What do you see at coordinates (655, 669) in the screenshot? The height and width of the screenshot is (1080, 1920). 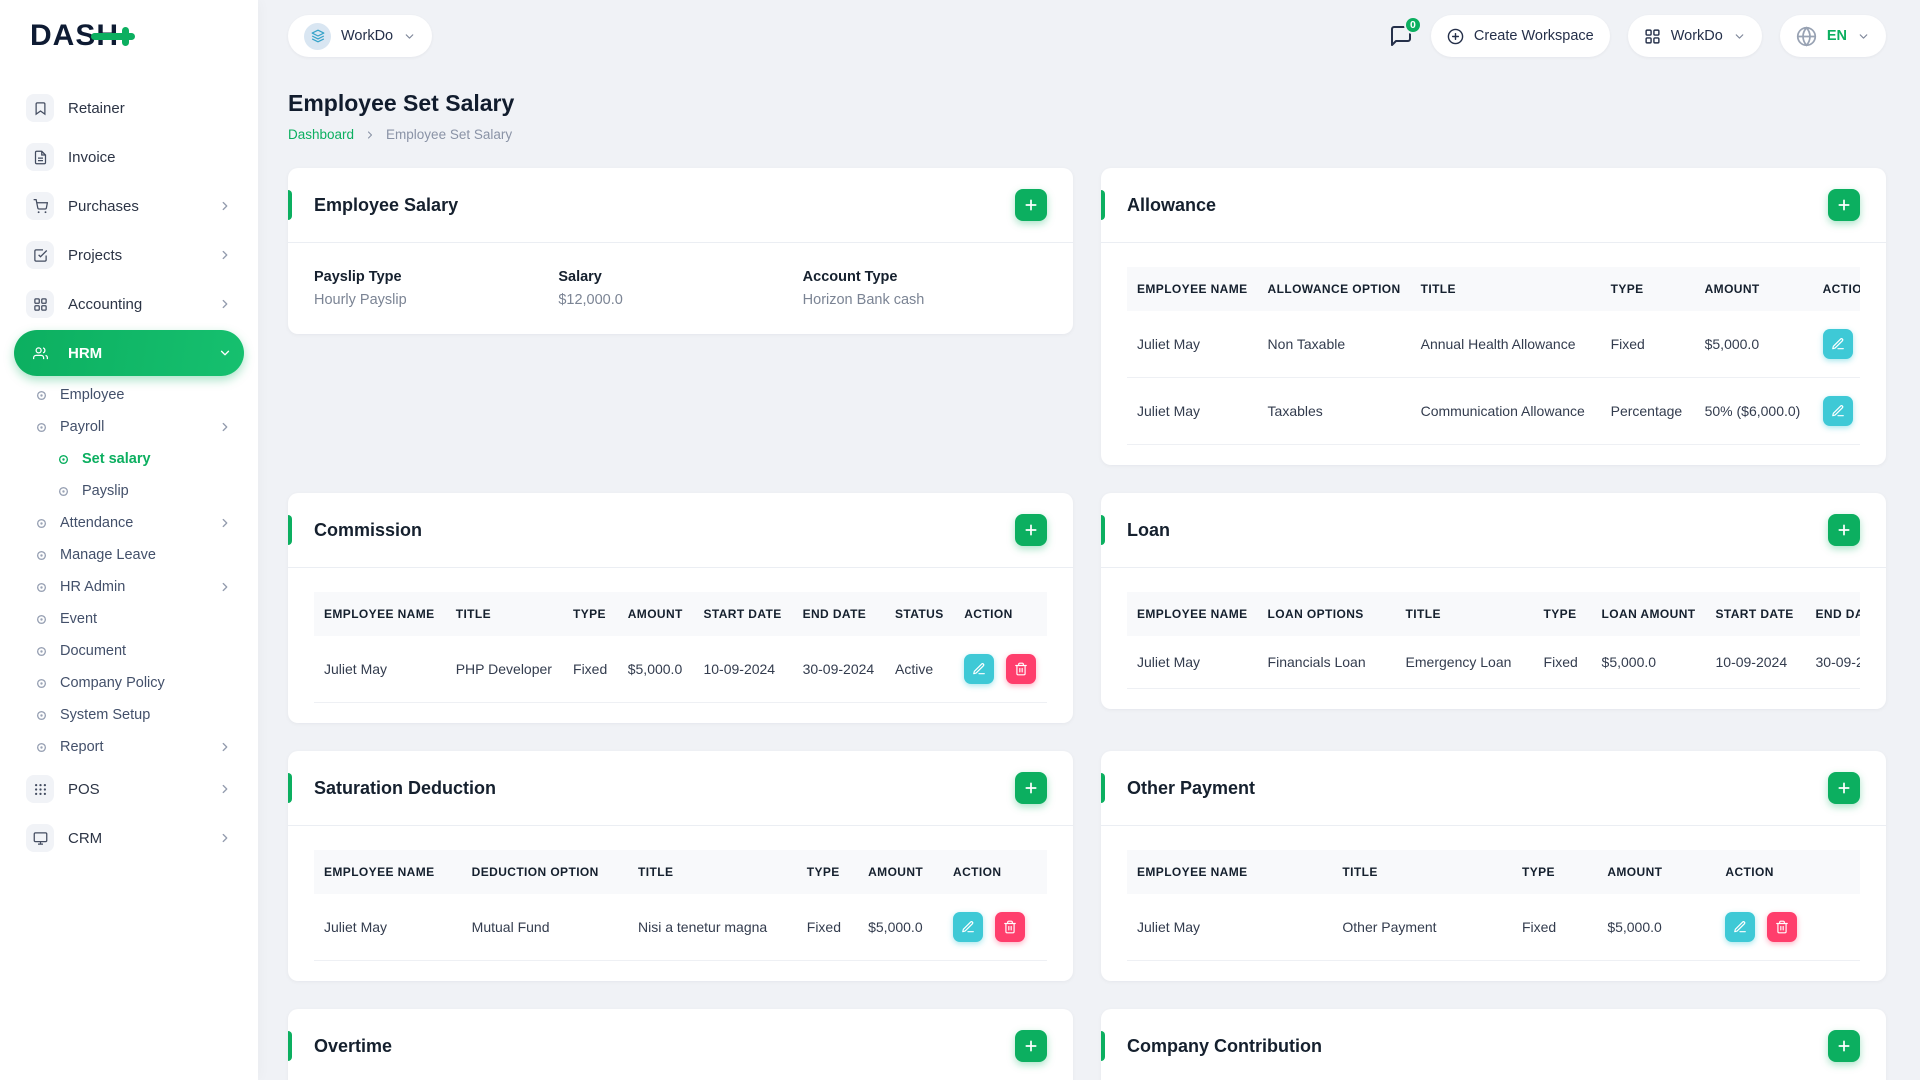 I see `cell-amount: $5,000.0` at bounding box center [655, 669].